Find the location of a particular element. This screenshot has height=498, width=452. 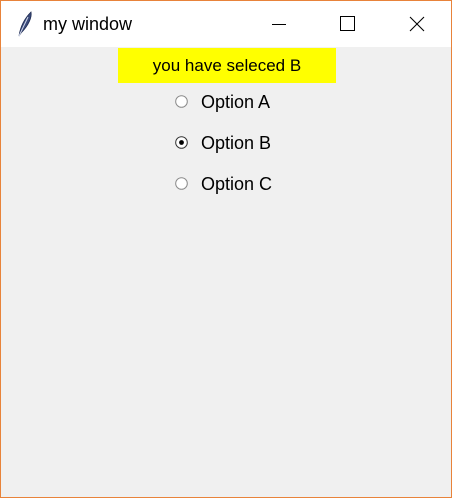

feather-icon is located at coordinates (25, 24).